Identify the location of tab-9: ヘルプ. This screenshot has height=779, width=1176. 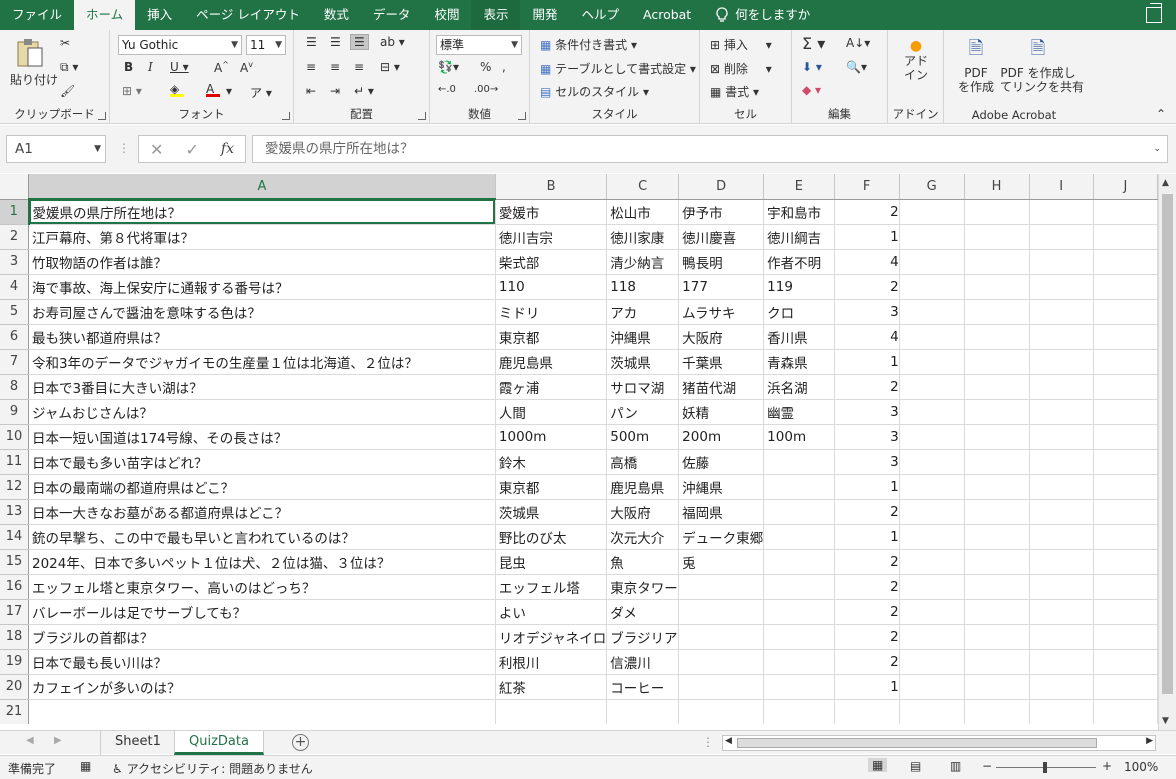
(600, 15).